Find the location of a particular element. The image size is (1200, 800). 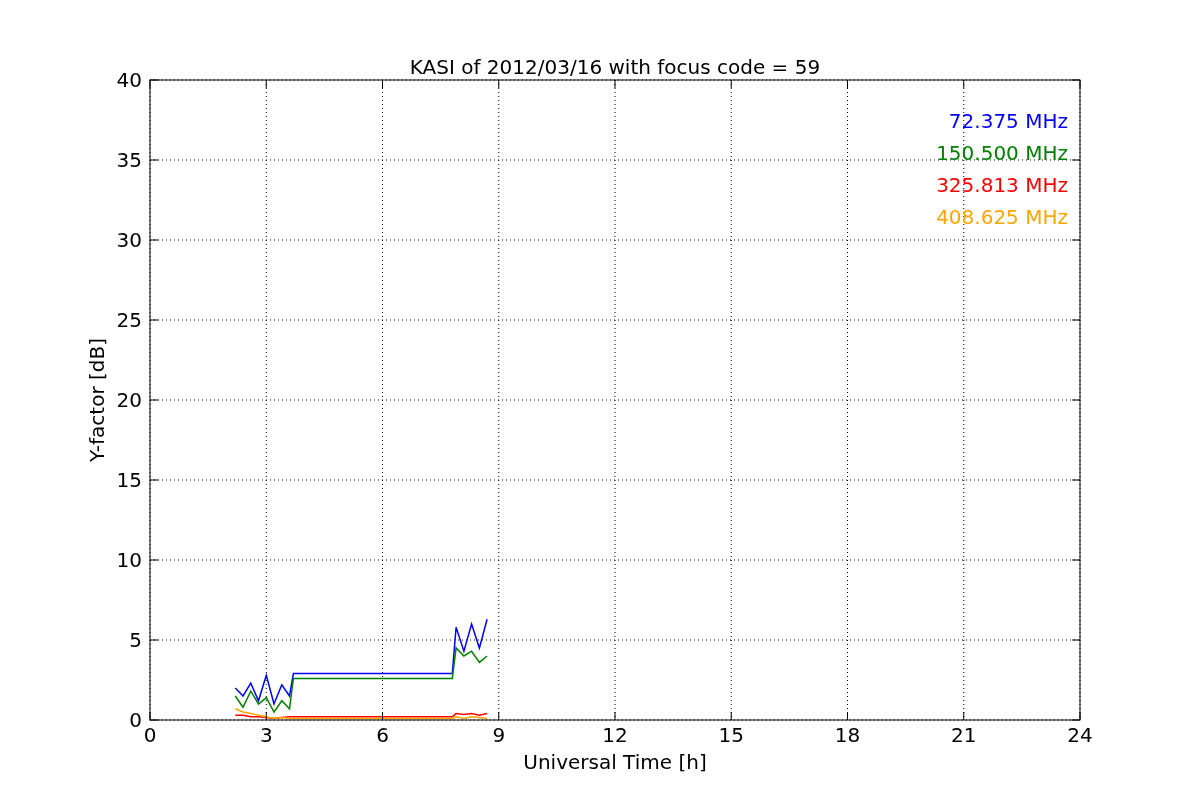

legend-label: 72.375 MHz is located at coordinates (1008, 121).